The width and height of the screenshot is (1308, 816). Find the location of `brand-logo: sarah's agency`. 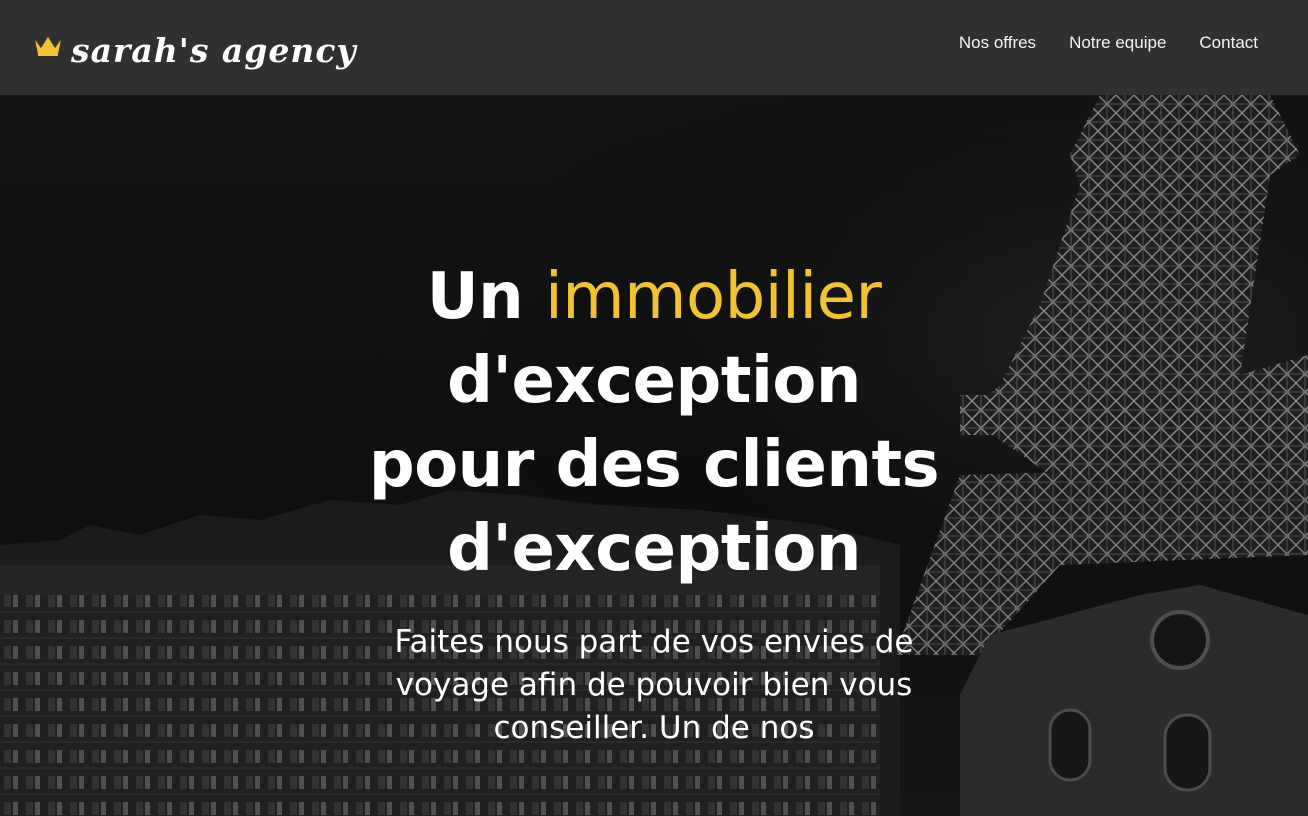

brand-logo: sarah's agency is located at coordinates (195, 50).